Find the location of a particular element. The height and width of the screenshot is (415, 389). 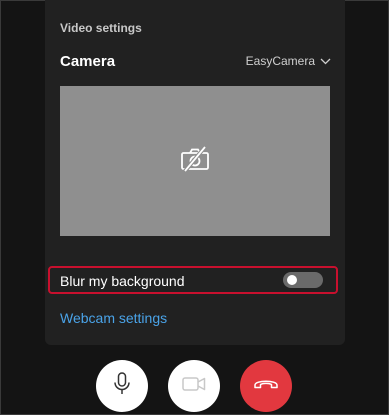

mute-button is located at coordinates (122, 386).